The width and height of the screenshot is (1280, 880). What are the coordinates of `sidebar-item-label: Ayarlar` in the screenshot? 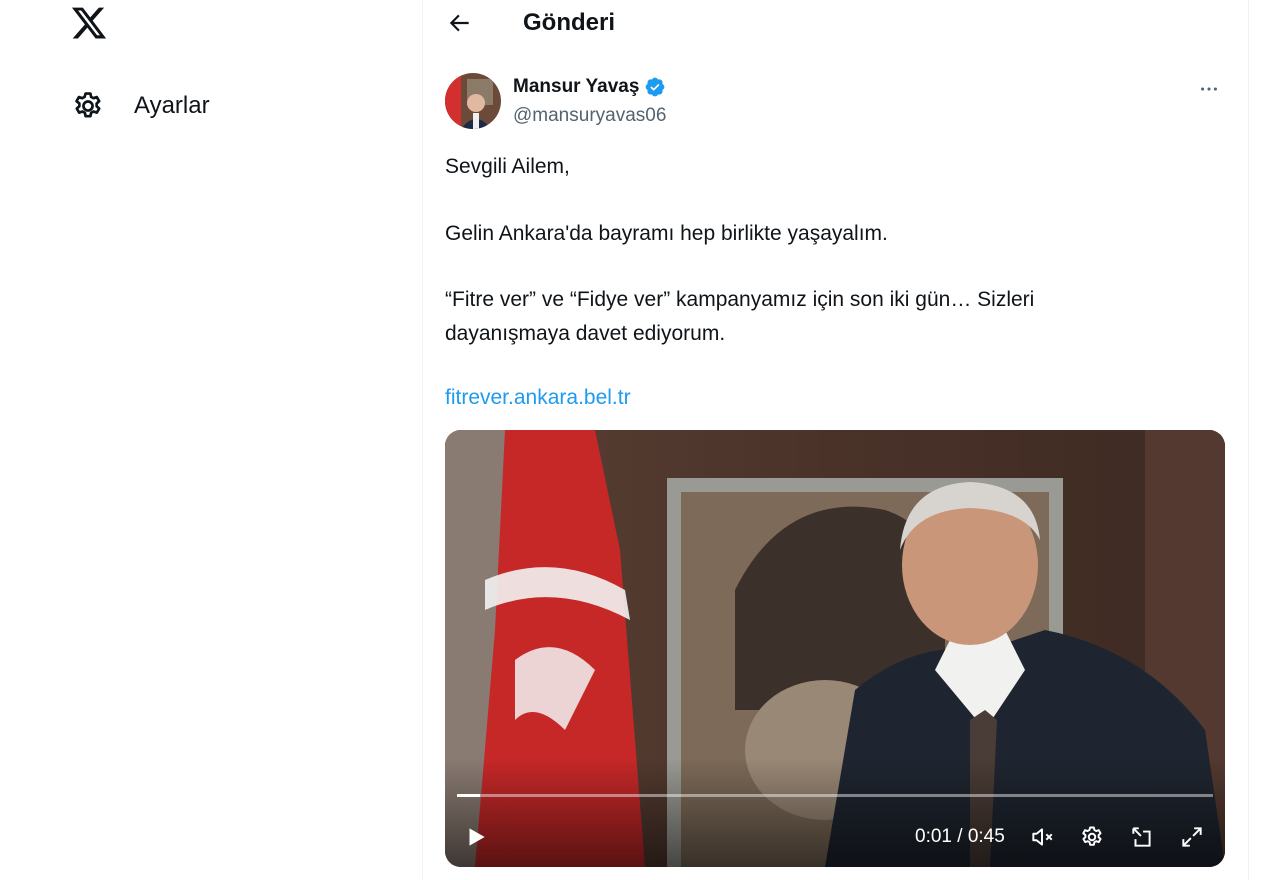 It's located at (172, 105).